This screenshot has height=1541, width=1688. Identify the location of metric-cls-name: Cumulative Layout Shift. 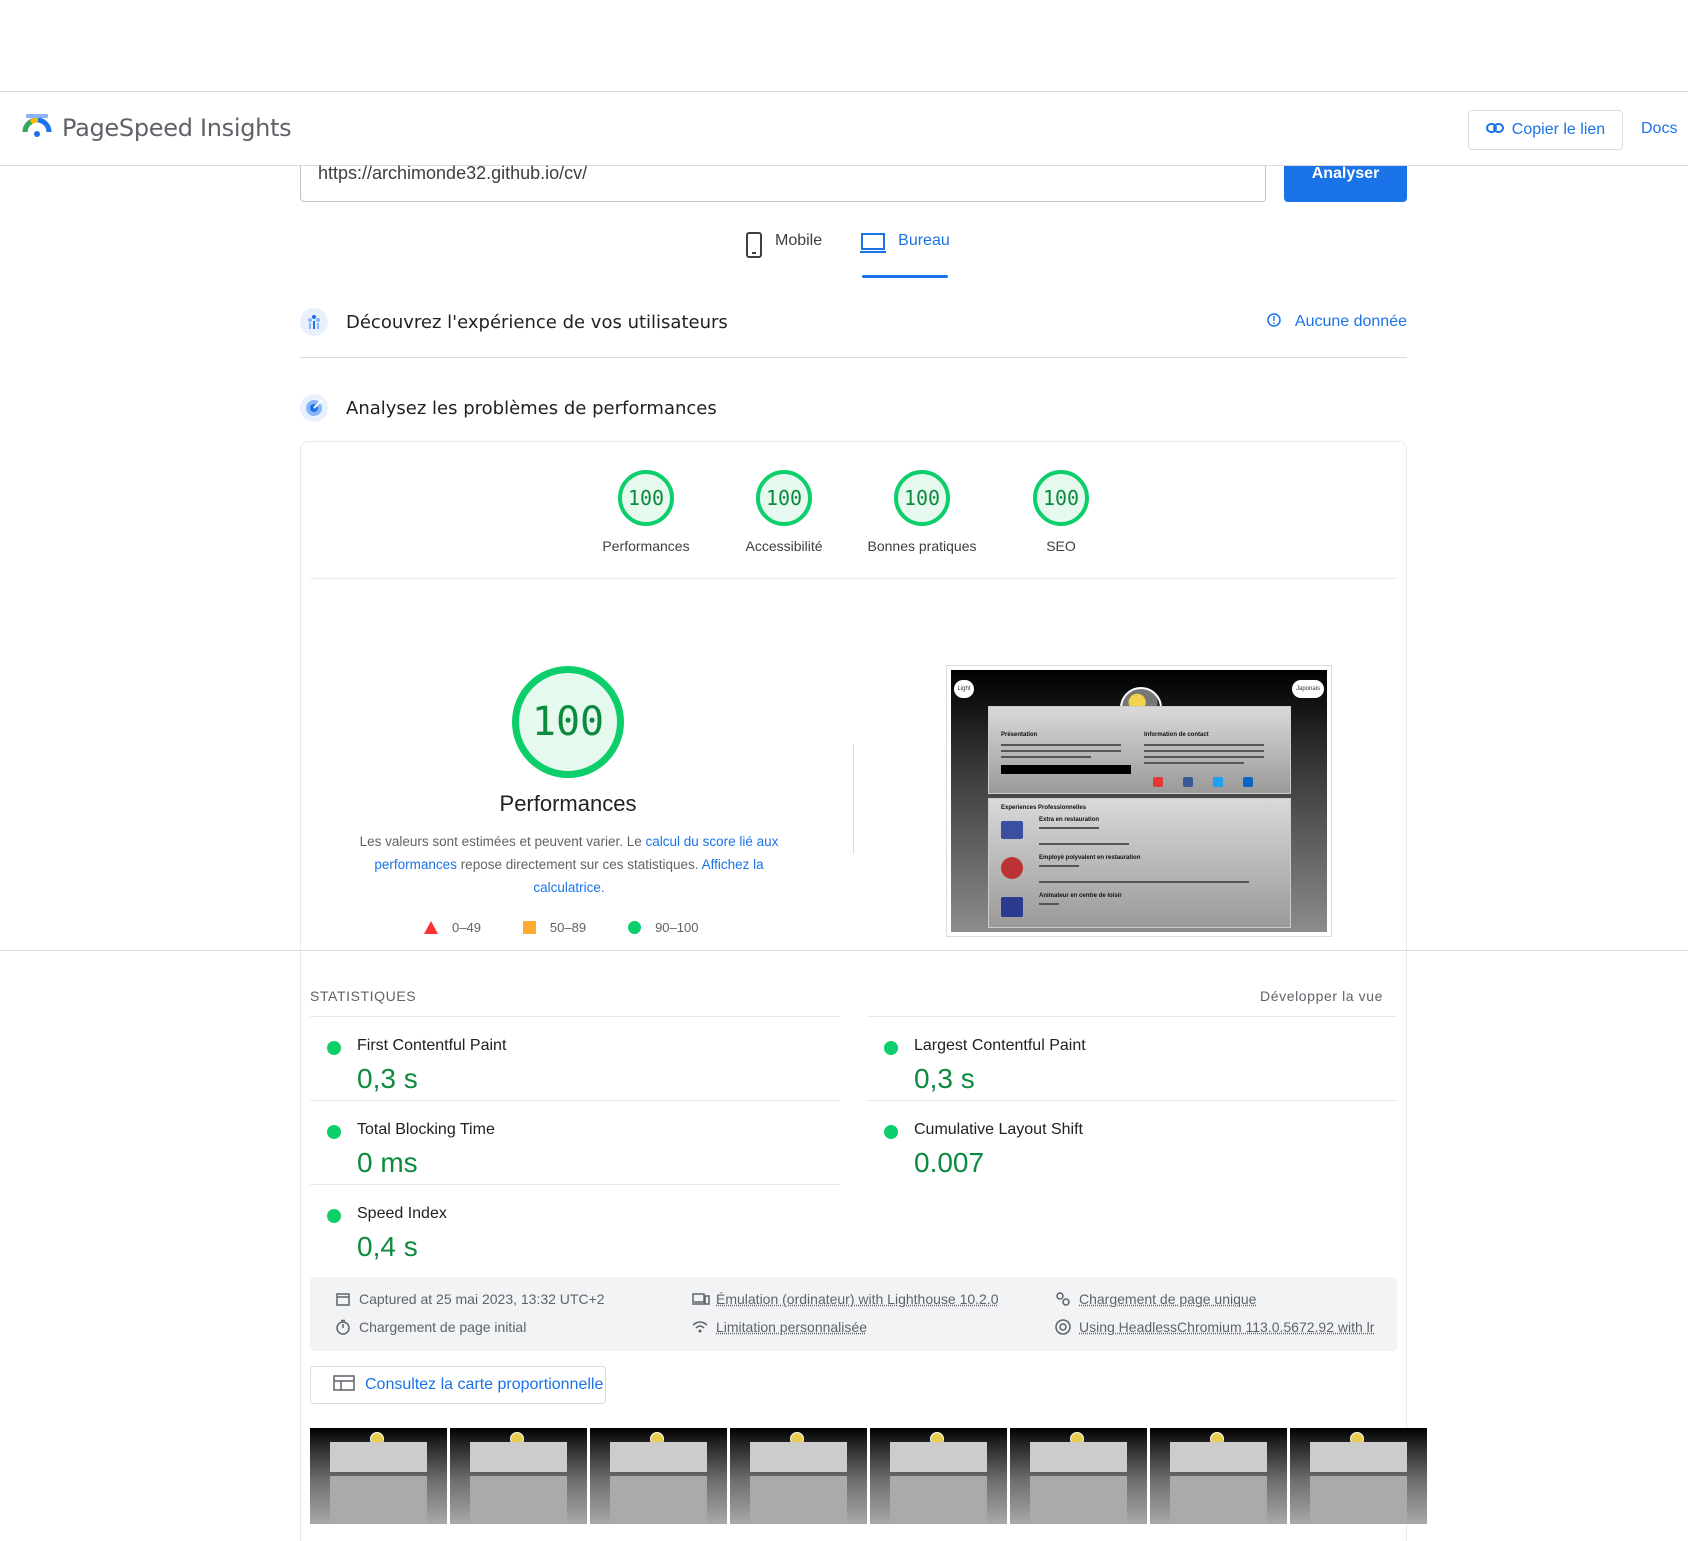
(998, 1129).